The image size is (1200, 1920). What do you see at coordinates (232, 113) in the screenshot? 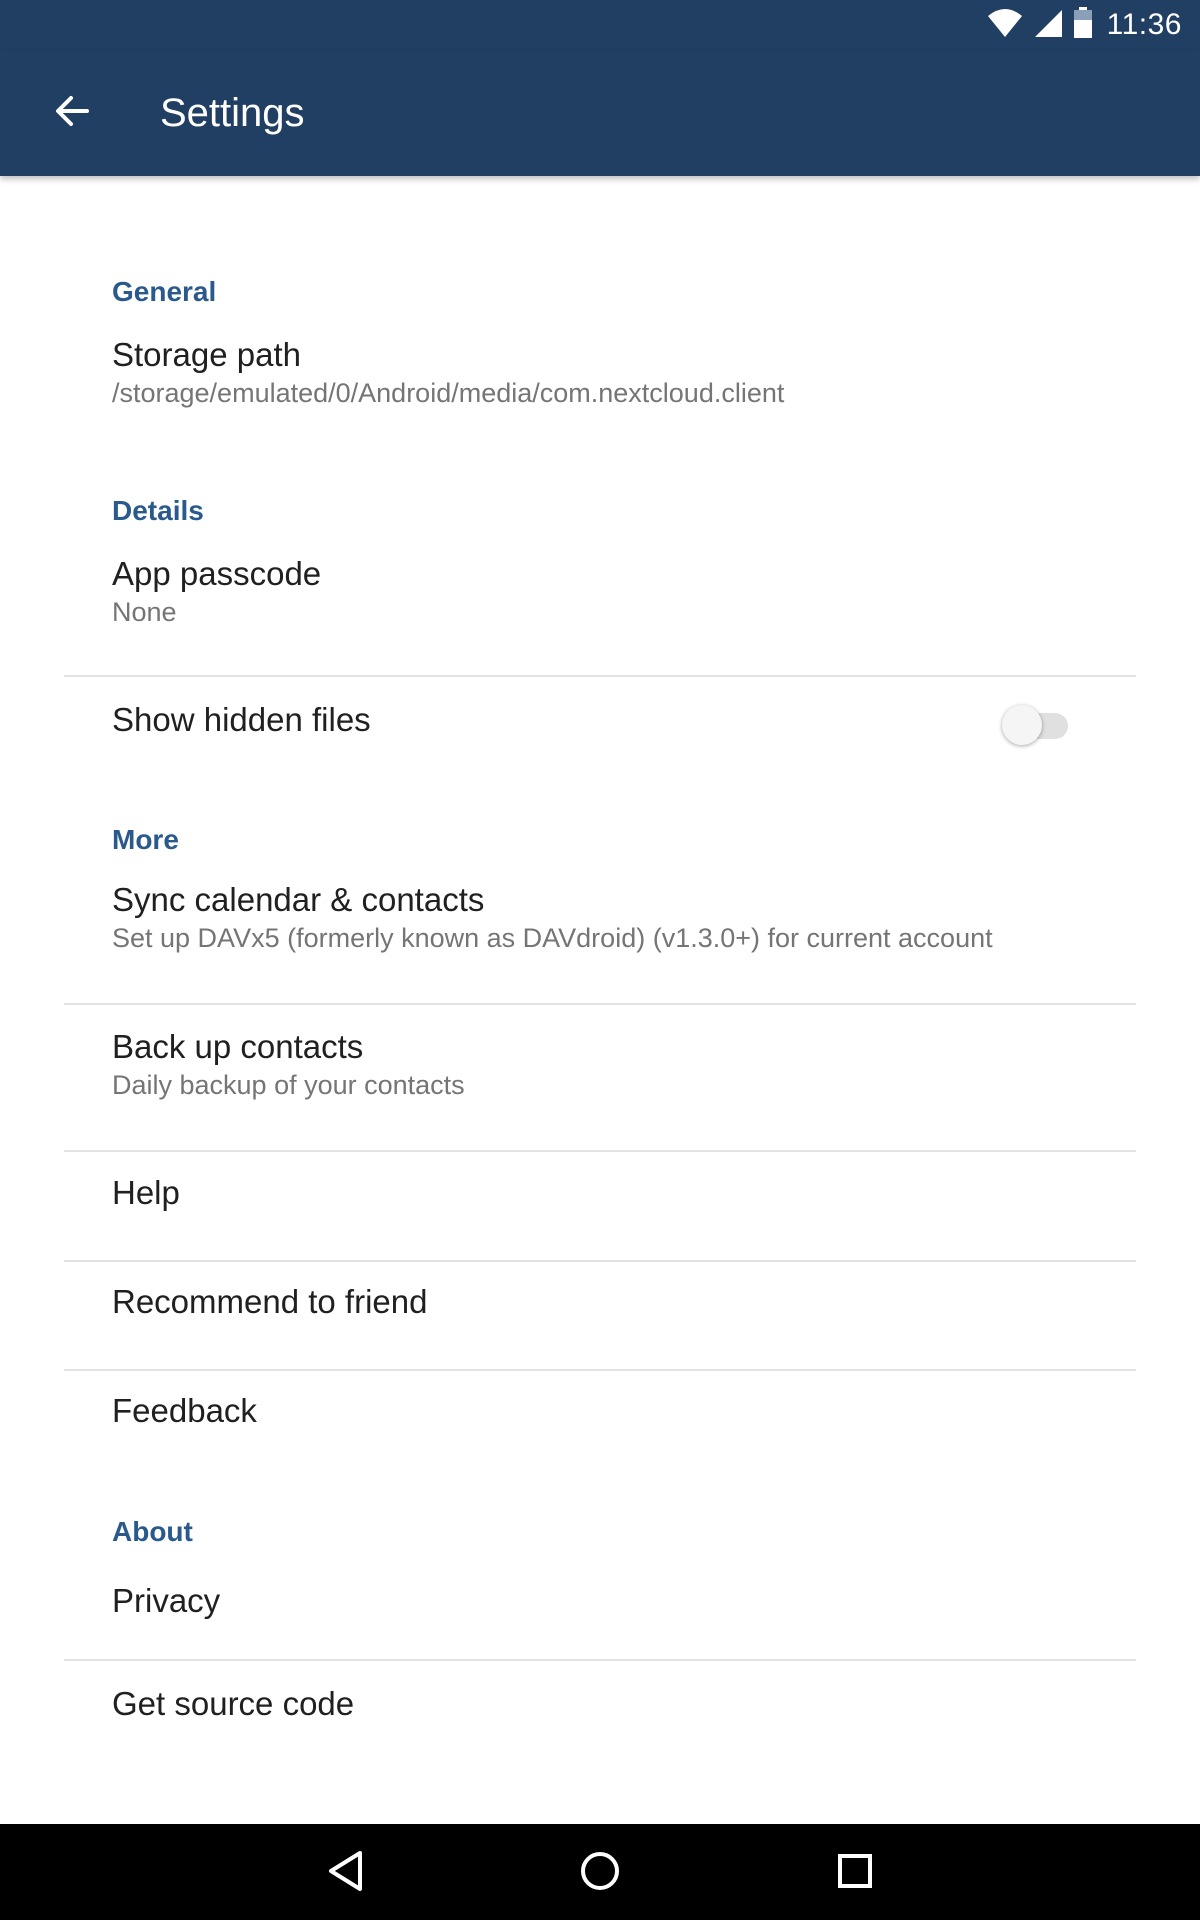
I see `page-title: Settings` at bounding box center [232, 113].